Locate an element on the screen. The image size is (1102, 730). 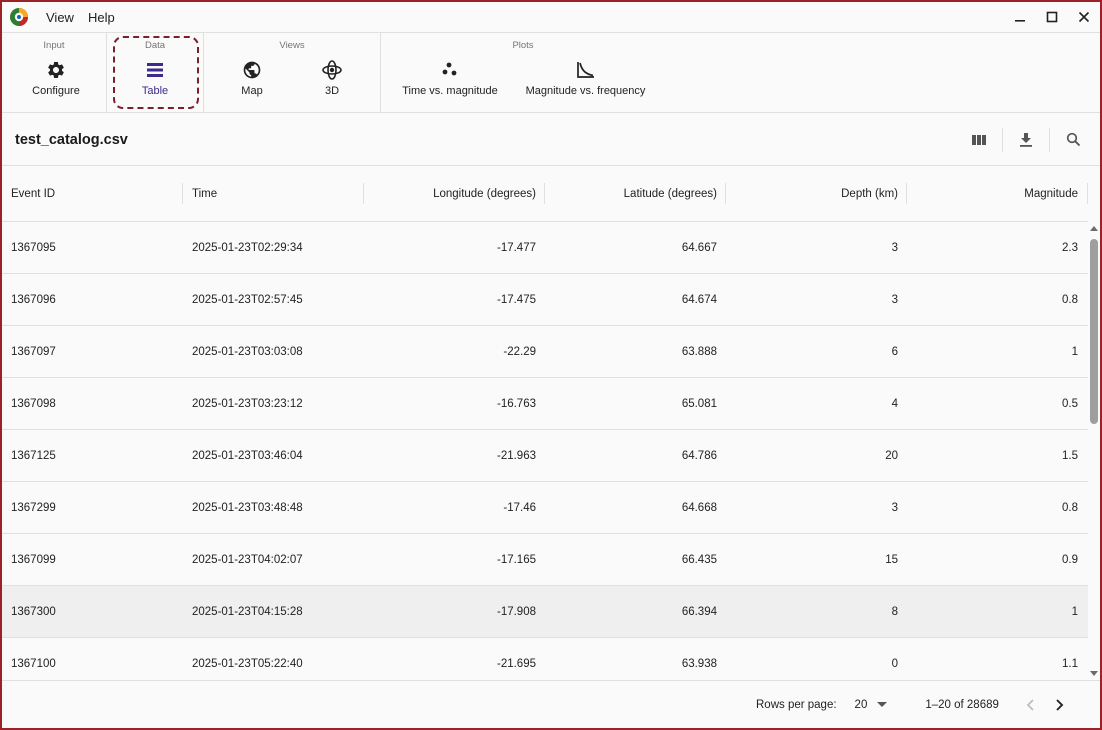
table-scrollbar is located at coordinates (1094, 451).